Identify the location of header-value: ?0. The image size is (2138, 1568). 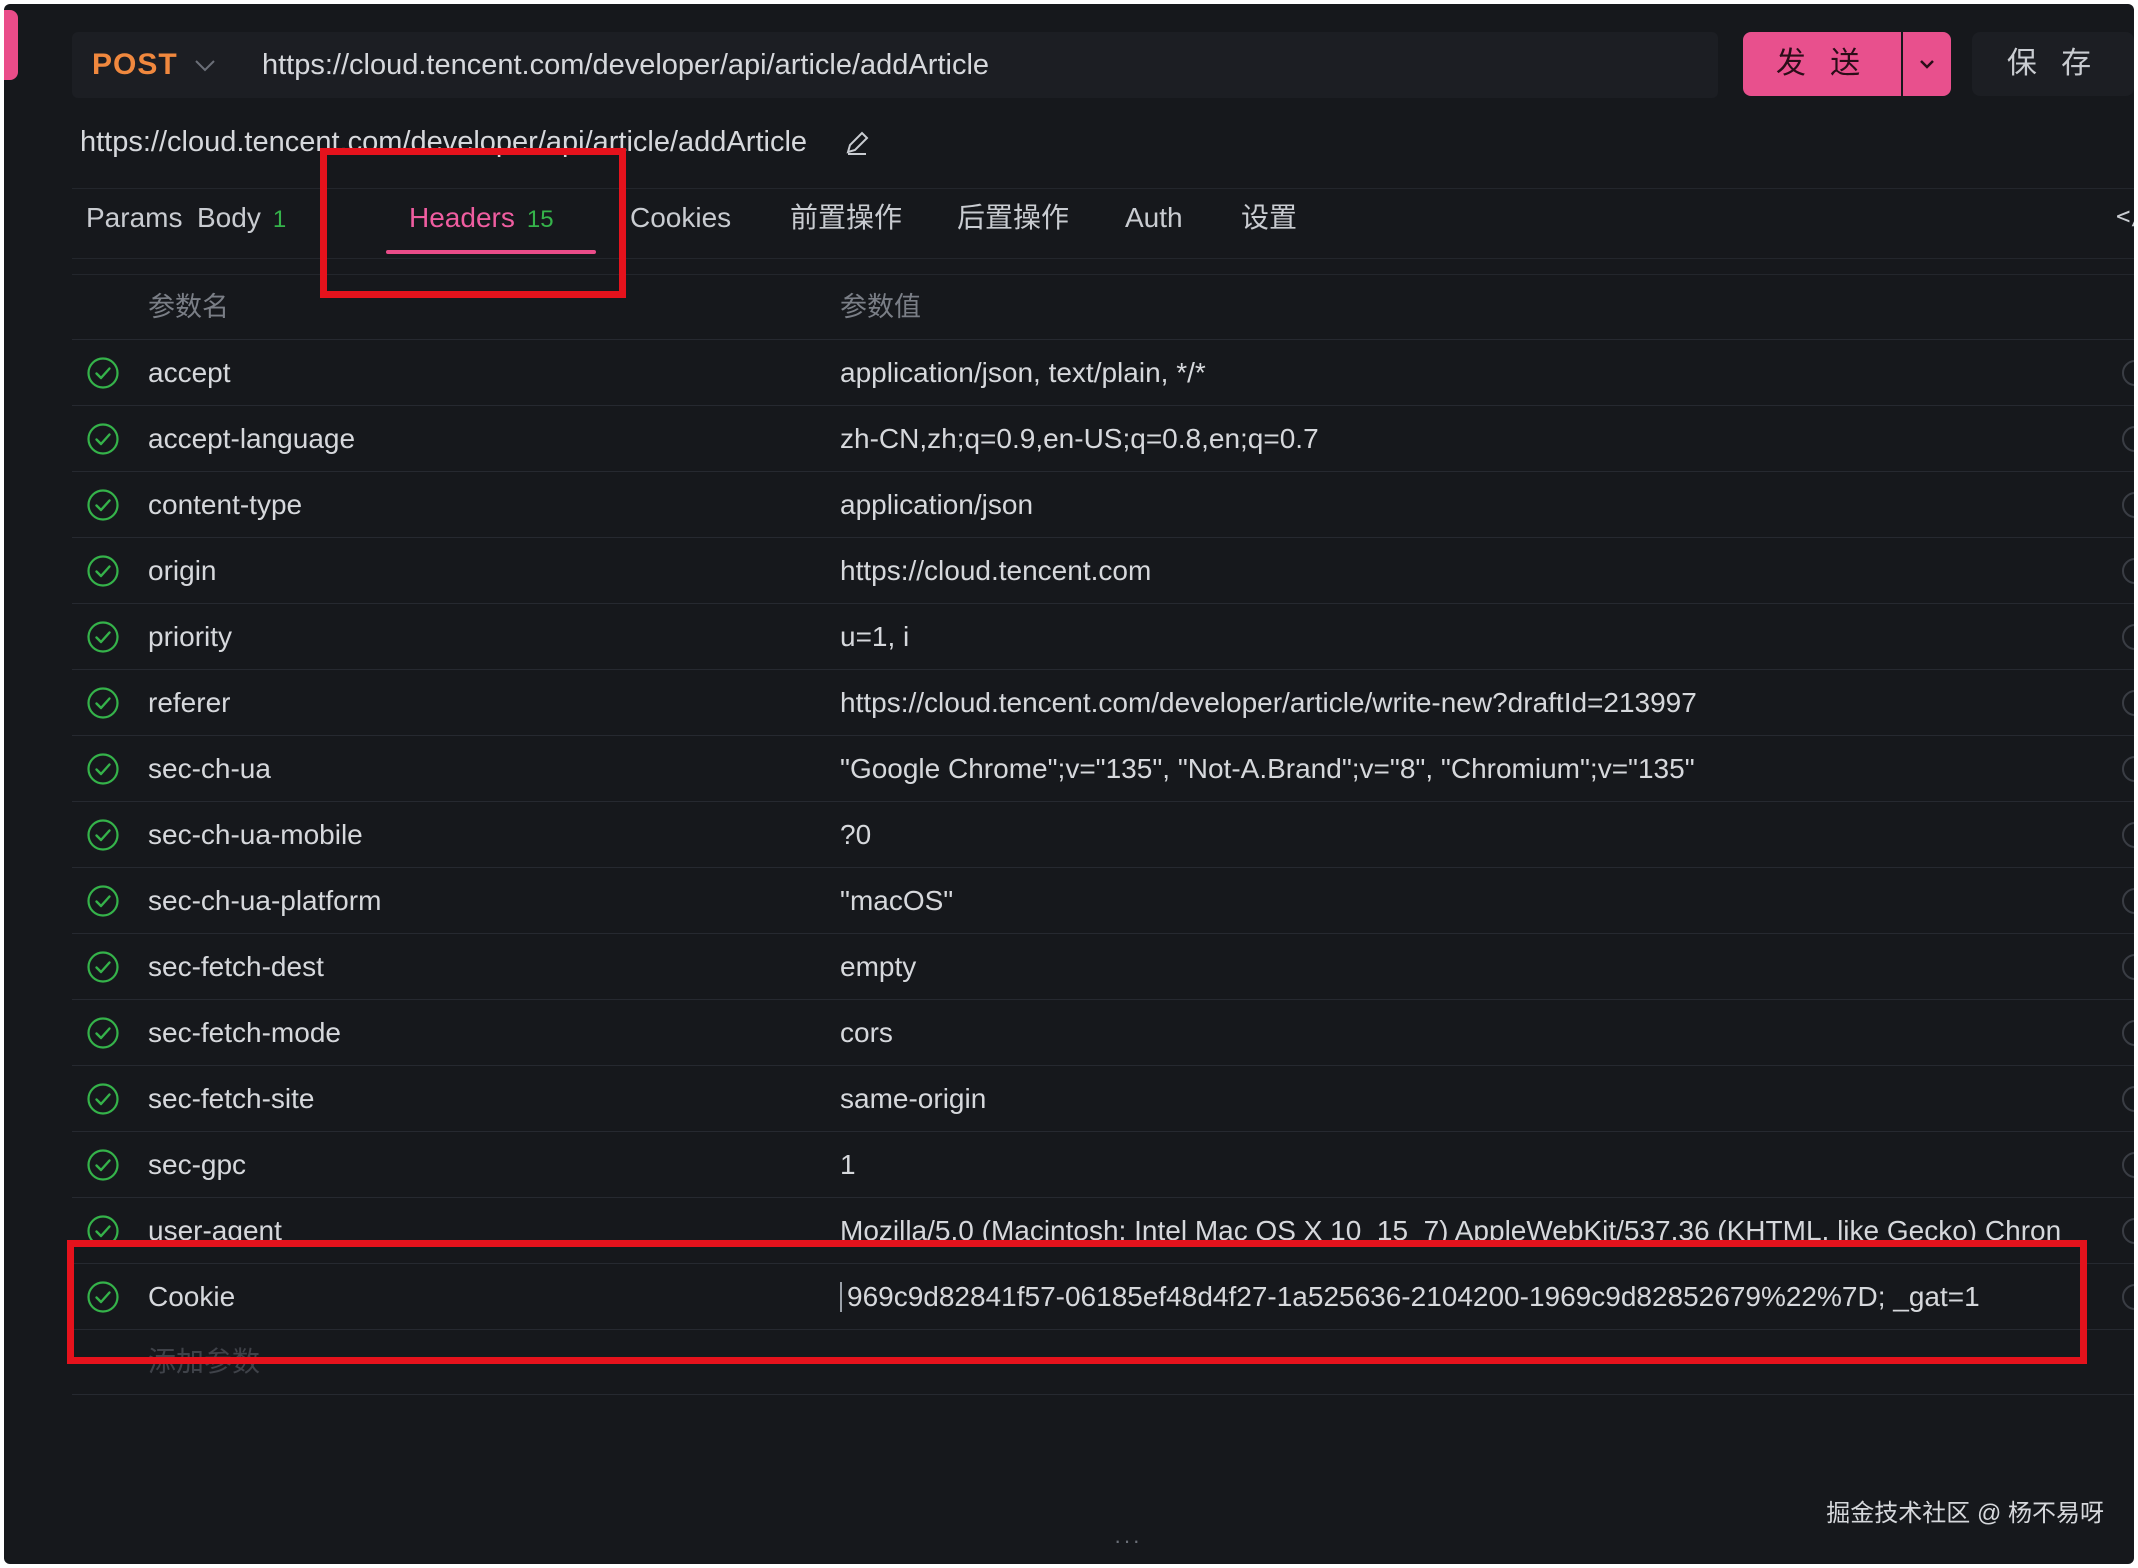
(1465, 834).